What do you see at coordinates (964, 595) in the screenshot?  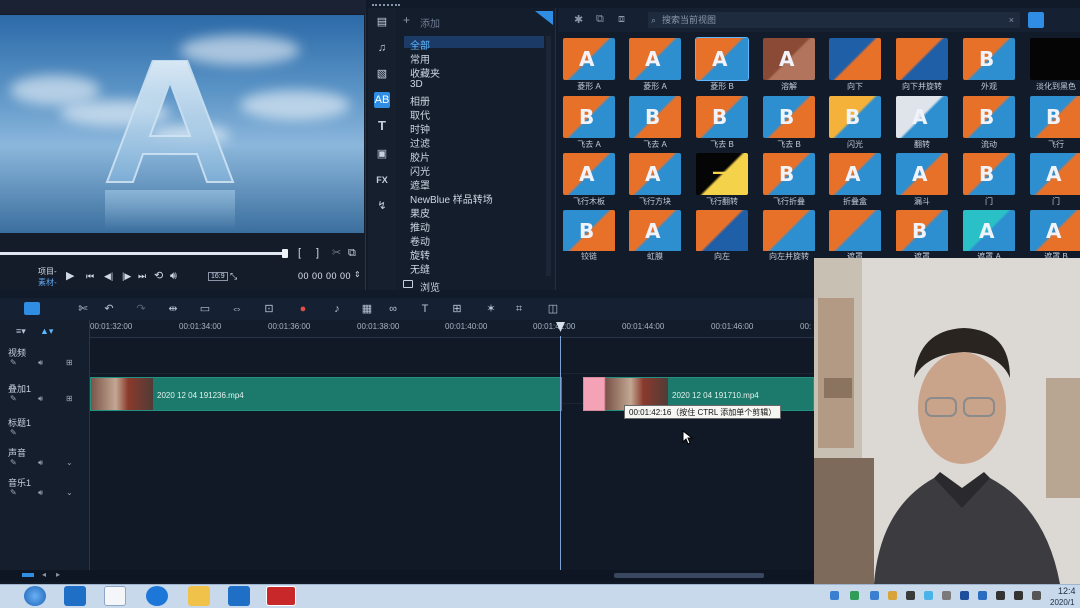 I see `bluetooth-icon` at bounding box center [964, 595].